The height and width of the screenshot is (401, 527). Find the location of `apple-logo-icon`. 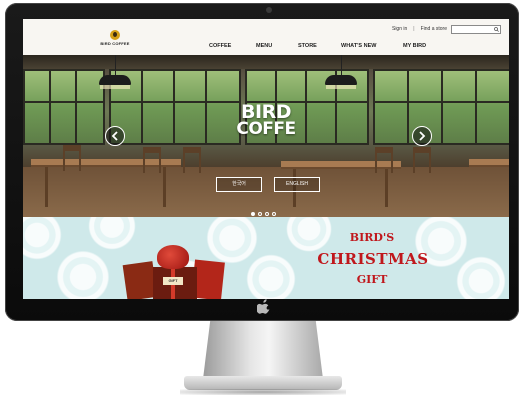

apple-logo-icon is located at coordinates (263, 306).